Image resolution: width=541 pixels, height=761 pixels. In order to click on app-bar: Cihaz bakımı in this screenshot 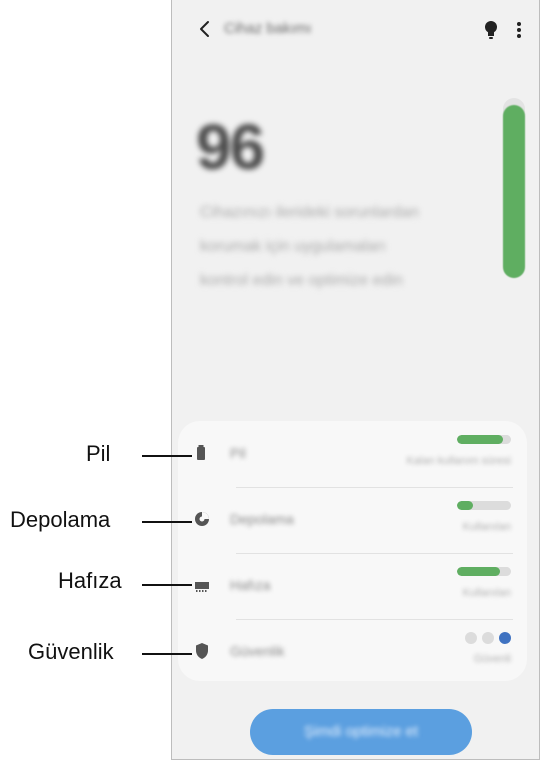, I will do `click(355, 30)`.